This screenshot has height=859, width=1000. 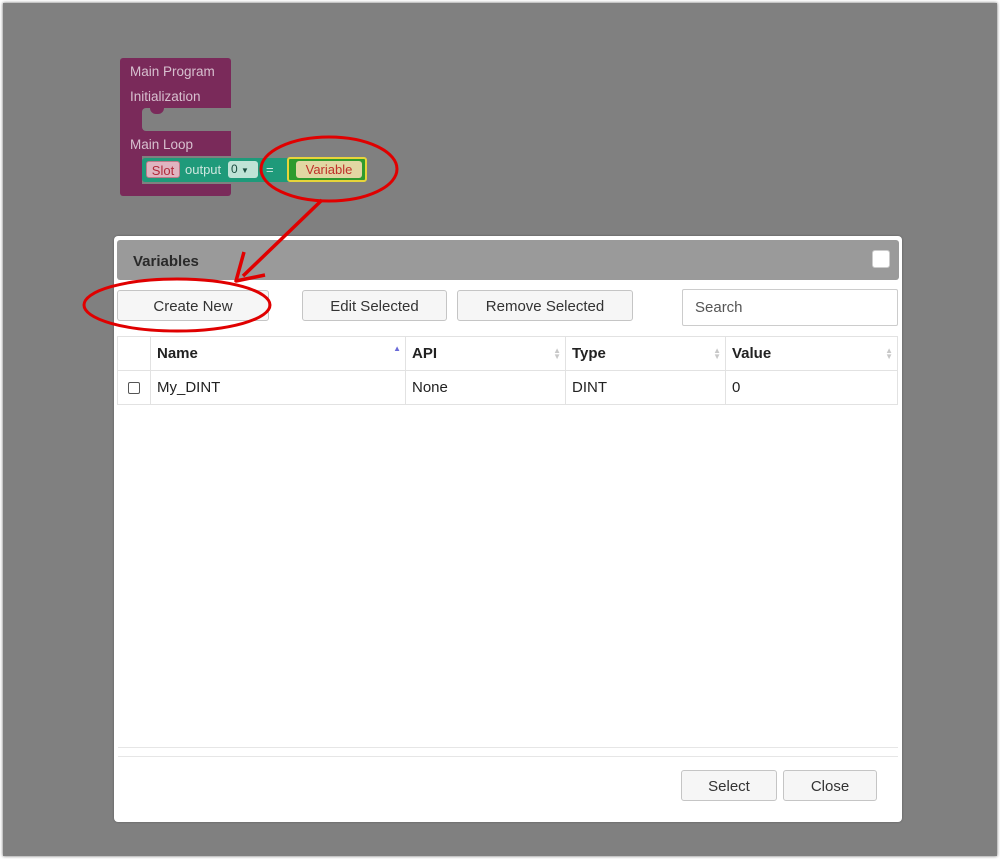 I want to click on cell-value: 0, so click(x=811, y=387).